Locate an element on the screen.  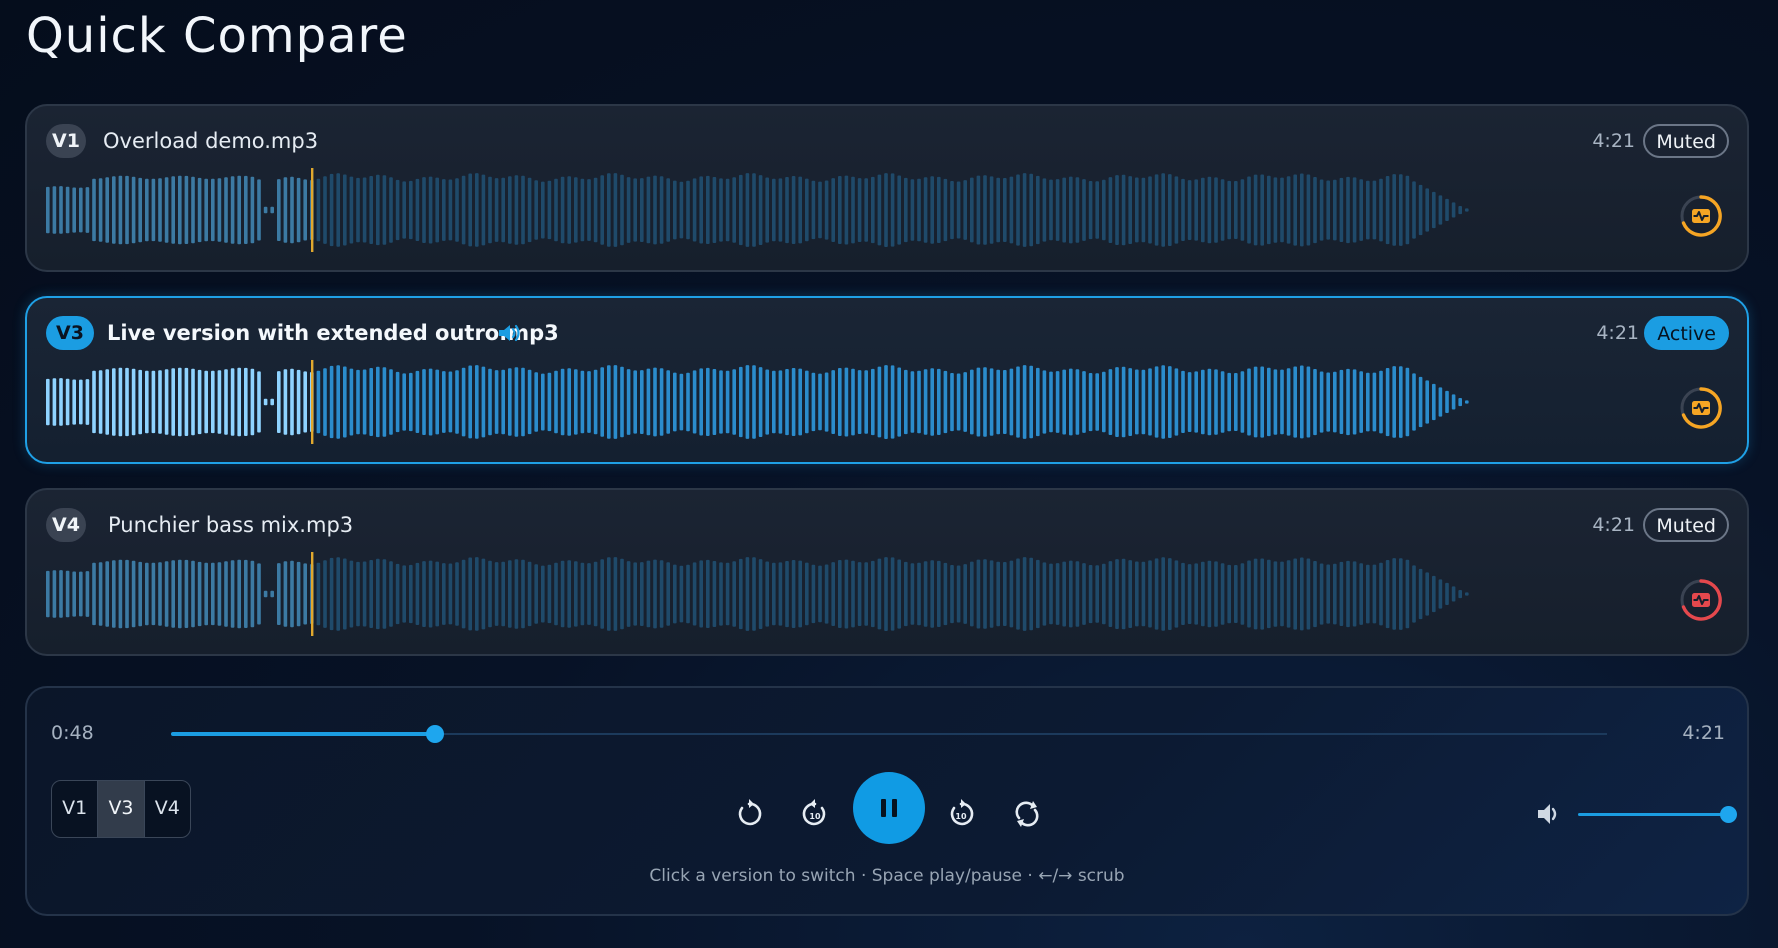
volume-icon is located at coordinates (1549, 814).